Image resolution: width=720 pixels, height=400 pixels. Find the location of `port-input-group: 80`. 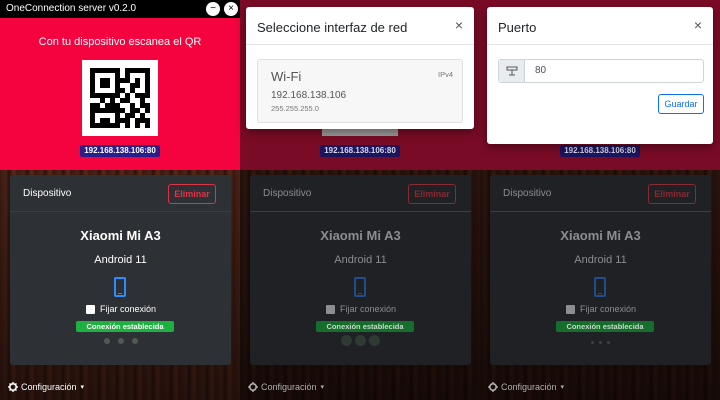

port-input-group: 80 is located at coordinates (601, 71).